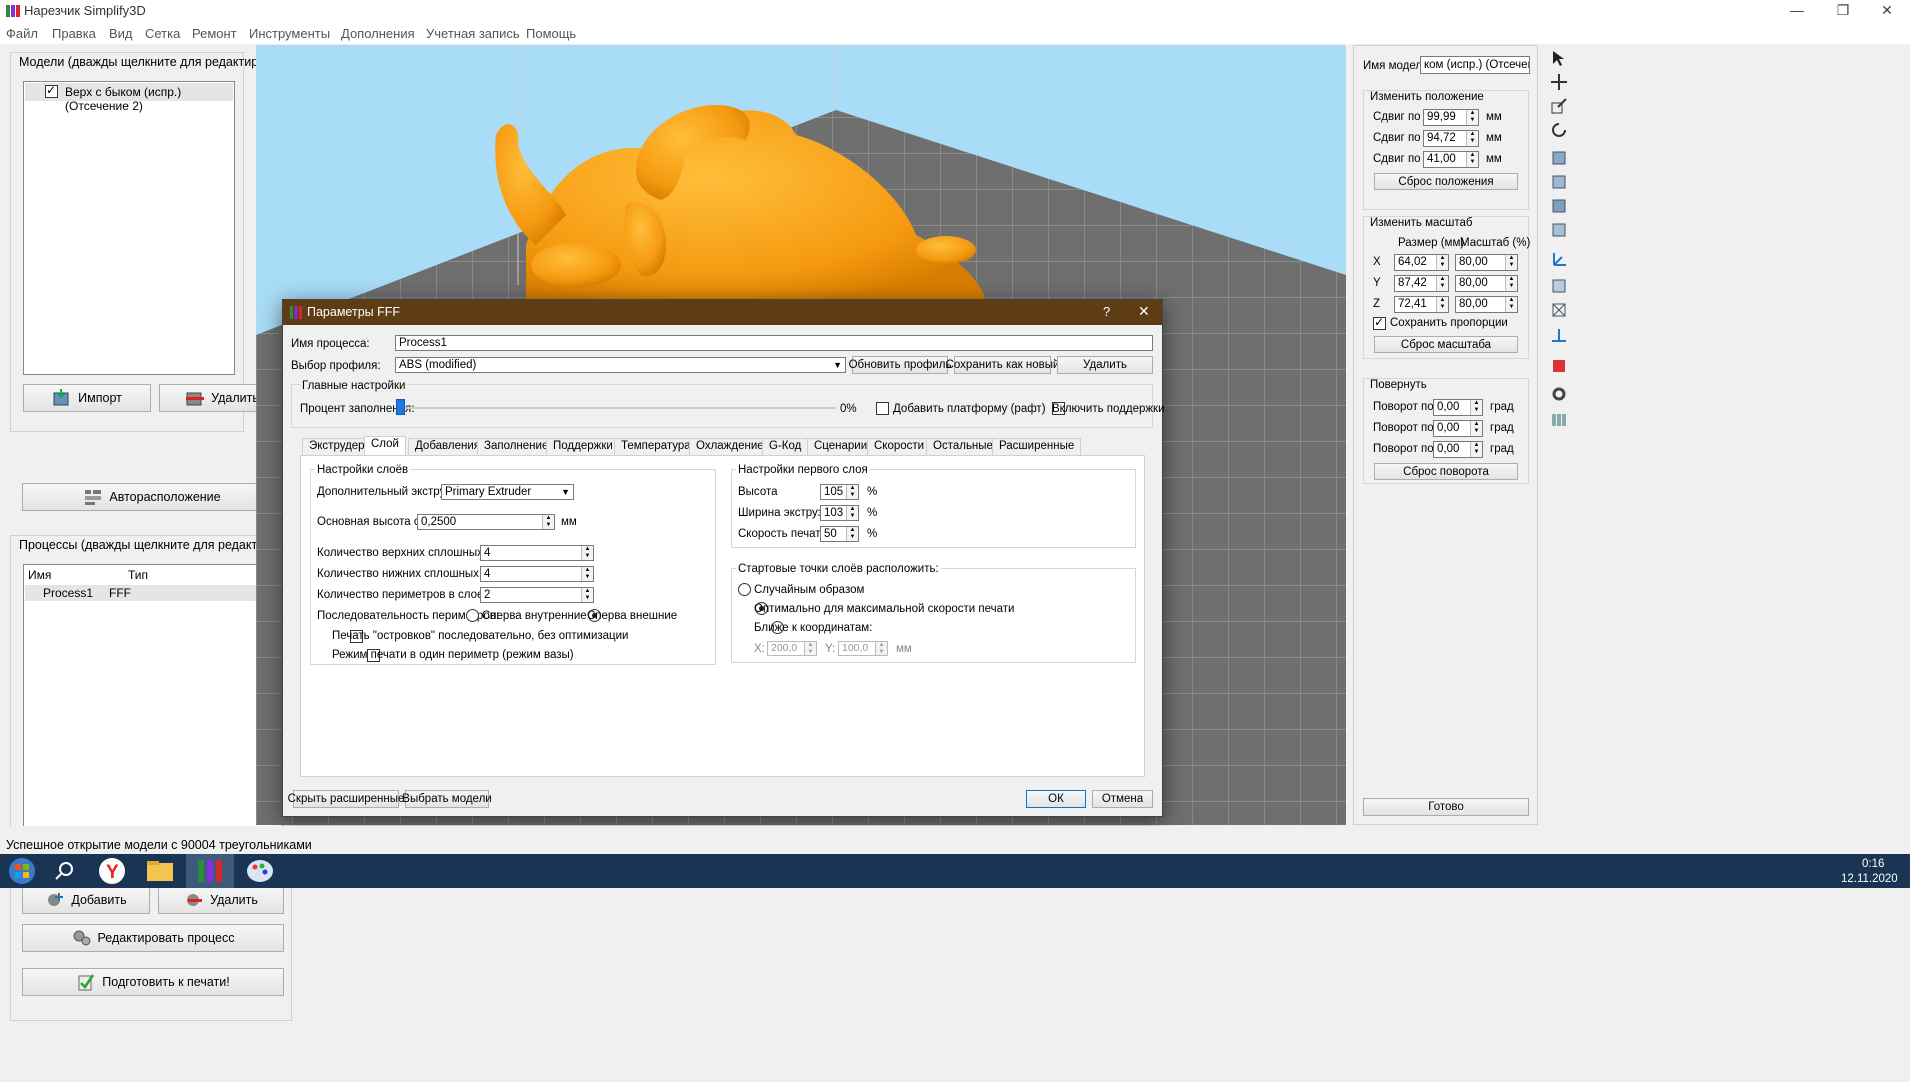  Describe the element at coordinates (1887, 11) in the screenshot. I see `close-window-button: ✕` at that location.